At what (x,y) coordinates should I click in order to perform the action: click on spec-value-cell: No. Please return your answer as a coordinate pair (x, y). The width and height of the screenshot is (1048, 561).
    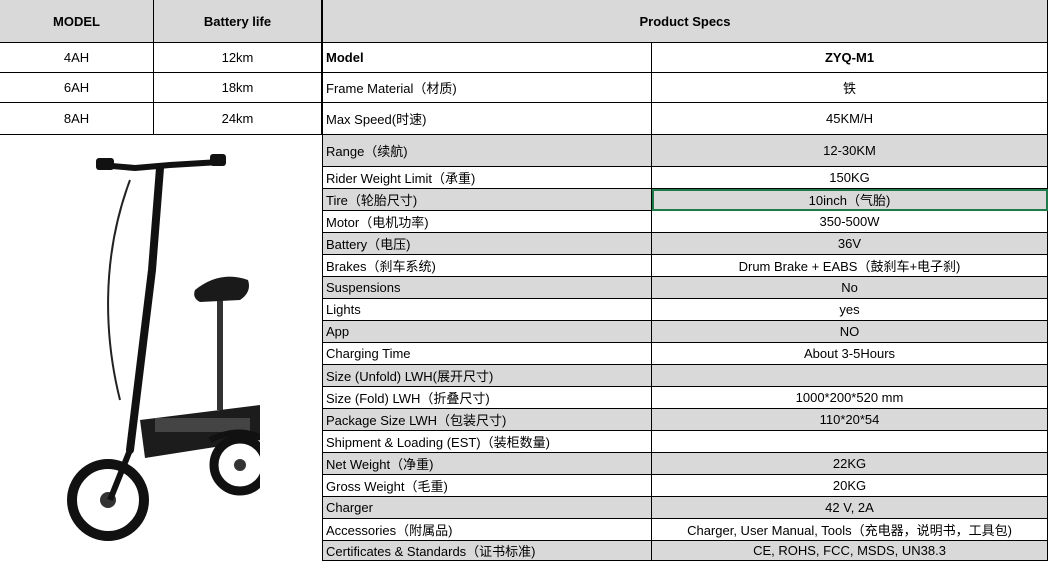
    Looking at the image, I should click on (850, 288).